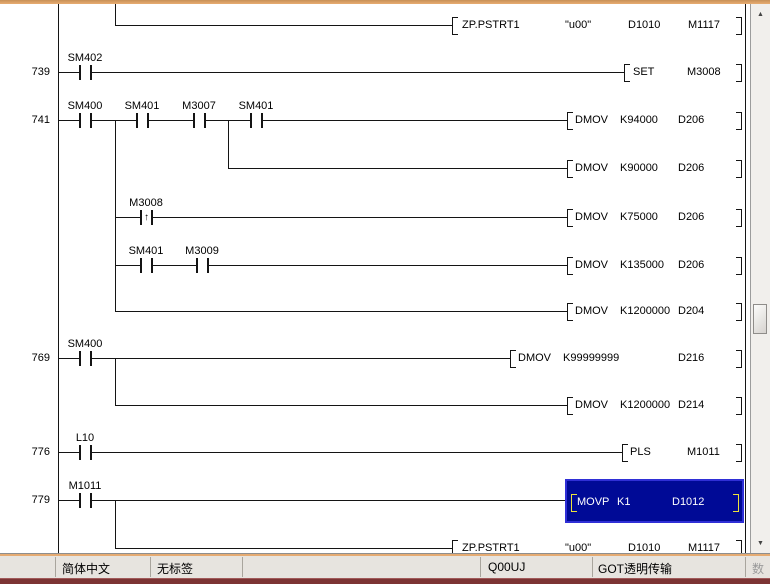 Image resolution: width=770 pixels, height=584 pixels. I want to click on contact-label: M1011, so click(85, 486).